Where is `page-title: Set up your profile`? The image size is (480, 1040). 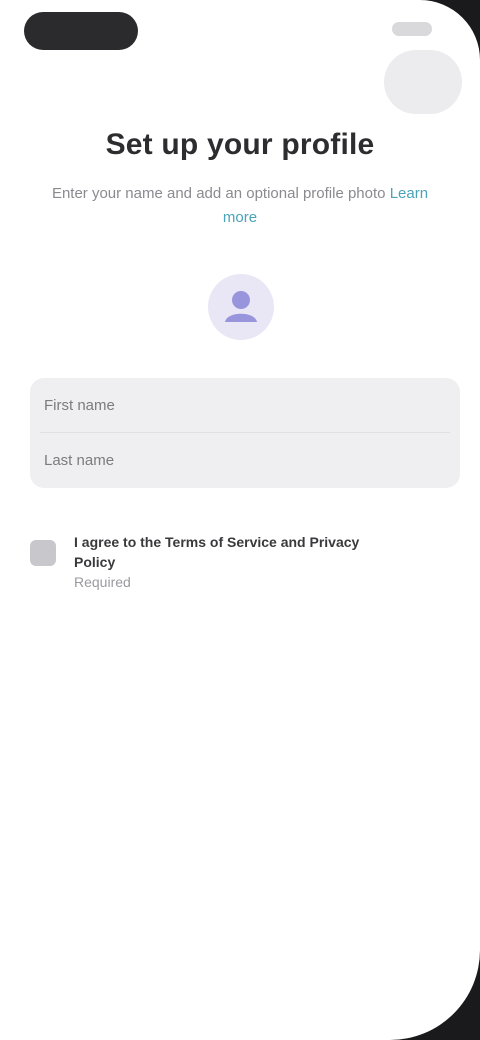
page-title: Set up your profile is located at coordinates (240, 144).